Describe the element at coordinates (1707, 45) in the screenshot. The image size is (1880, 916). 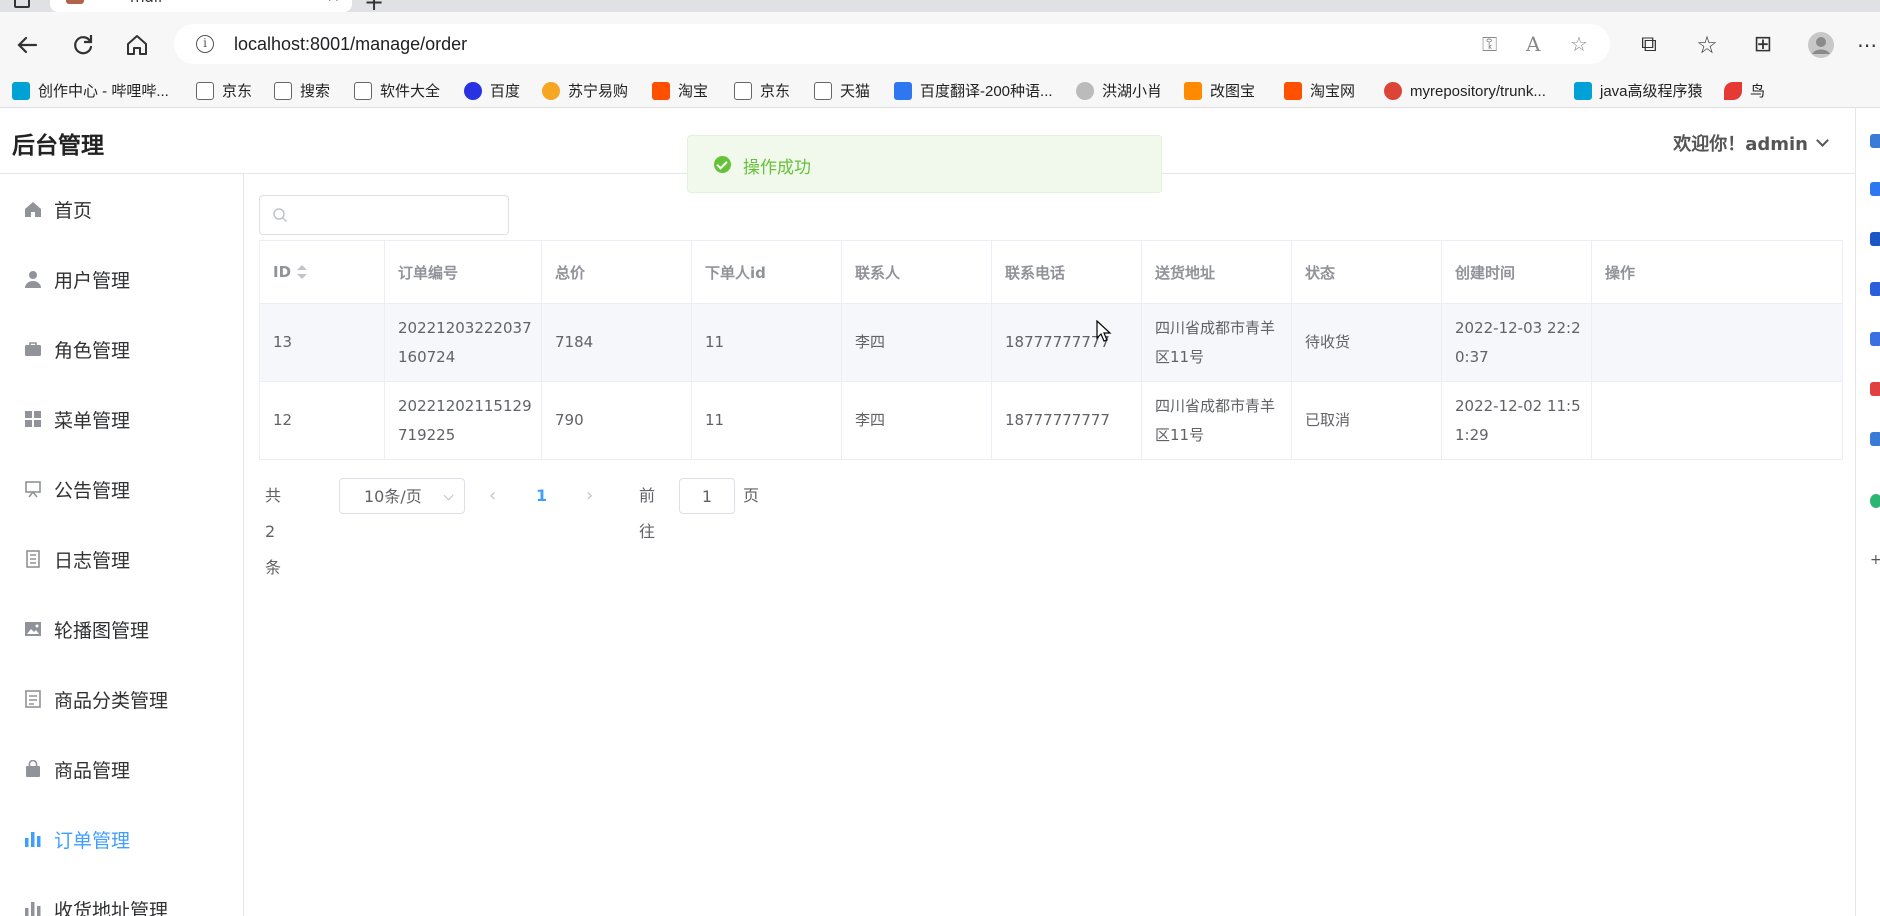
I see `favorites-icon: ☆` at that location.